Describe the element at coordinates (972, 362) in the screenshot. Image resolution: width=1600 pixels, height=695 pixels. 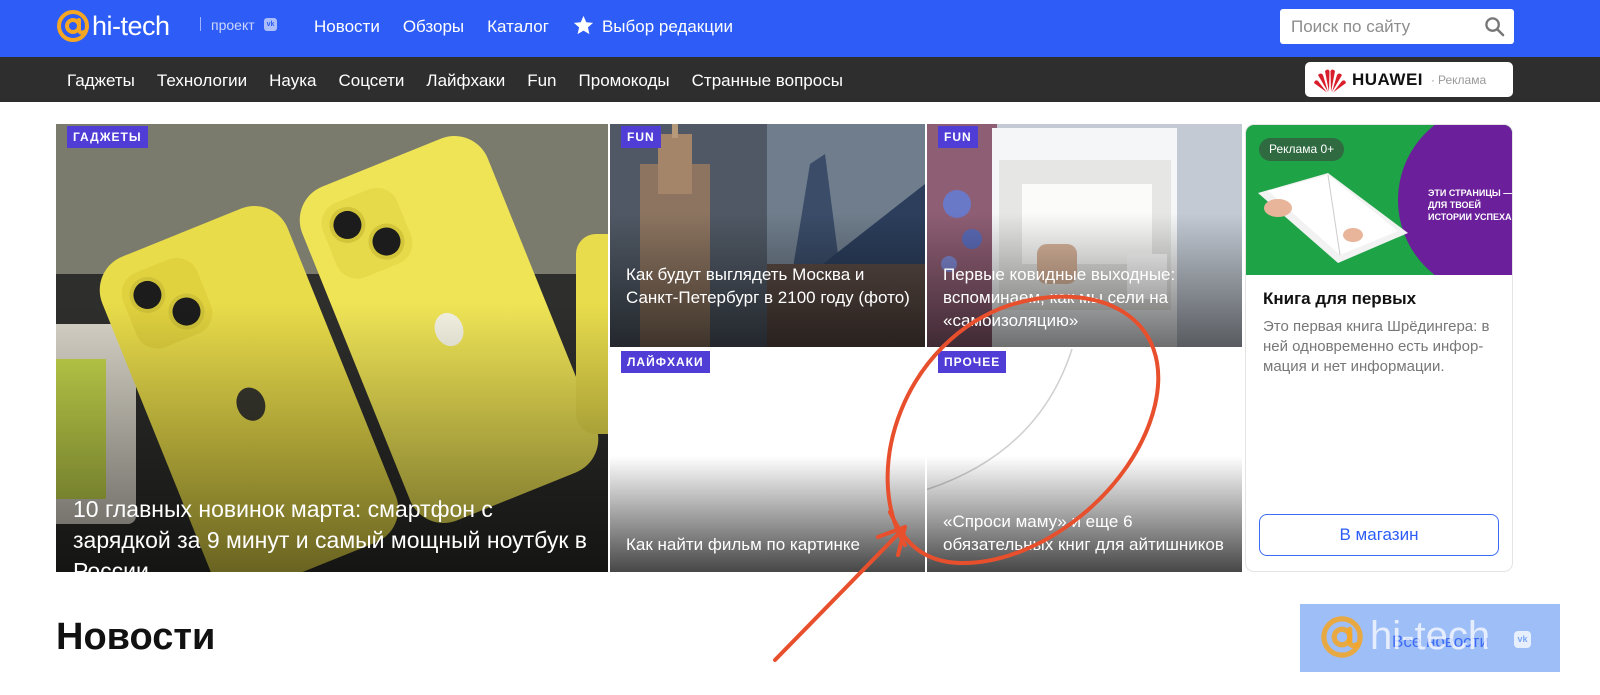
I see `hero-card-books-tag: ПРОЧЕЕ` at that location.